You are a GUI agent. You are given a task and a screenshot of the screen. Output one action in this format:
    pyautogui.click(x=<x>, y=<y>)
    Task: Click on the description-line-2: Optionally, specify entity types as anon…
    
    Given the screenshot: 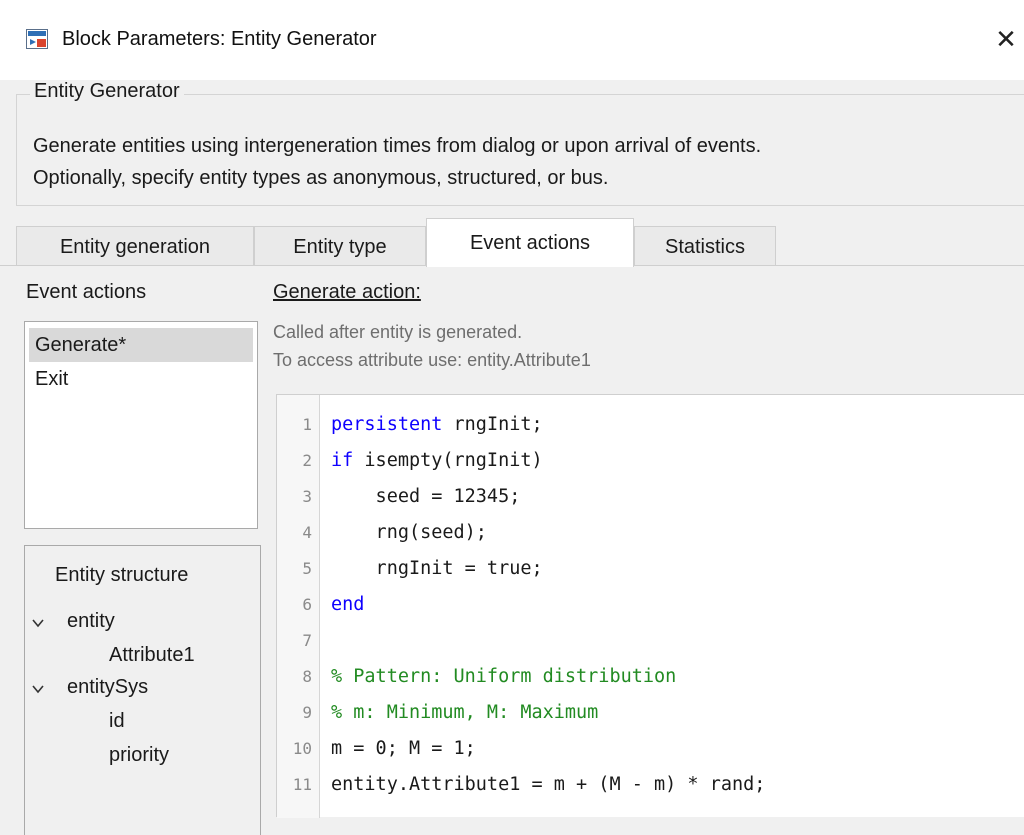 What is the action you would take?
    pyautogui.click(x=321, y=178)
    